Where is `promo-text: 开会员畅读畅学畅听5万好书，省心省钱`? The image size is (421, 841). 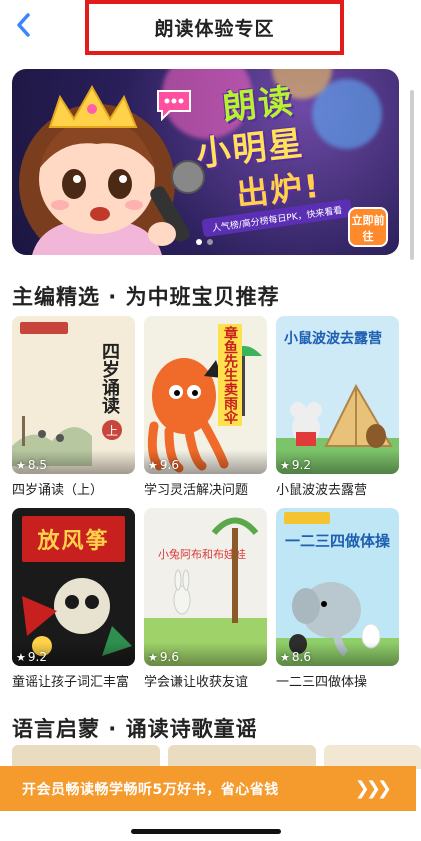 promo-text: 开会员畅读畅学畅听5万好书，省心省钱 is located at coordinates (150, 789).